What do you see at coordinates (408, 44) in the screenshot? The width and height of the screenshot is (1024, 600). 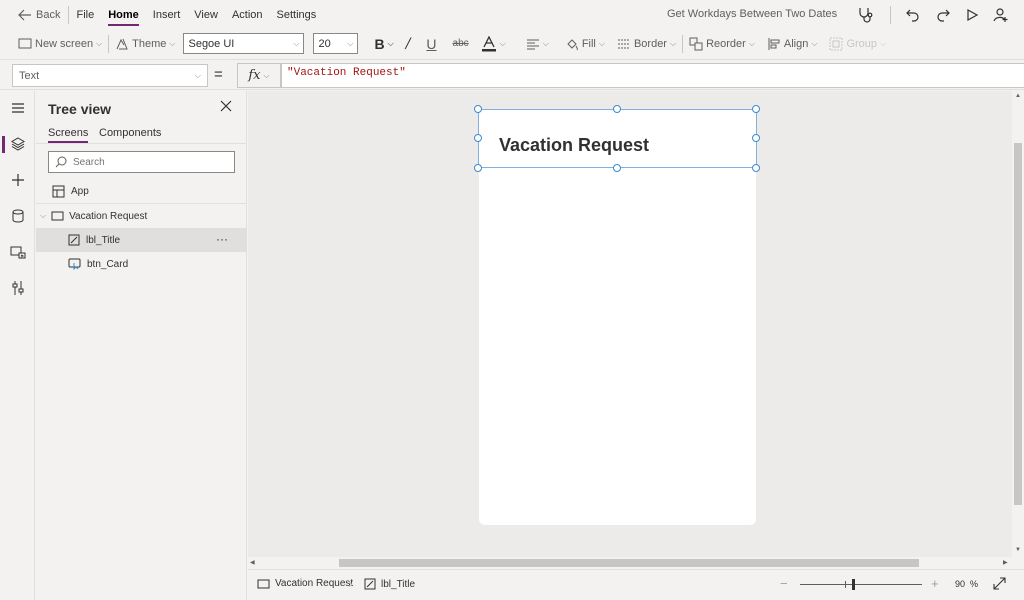 I see `italic-button: /` at bounding box center [408, 44].